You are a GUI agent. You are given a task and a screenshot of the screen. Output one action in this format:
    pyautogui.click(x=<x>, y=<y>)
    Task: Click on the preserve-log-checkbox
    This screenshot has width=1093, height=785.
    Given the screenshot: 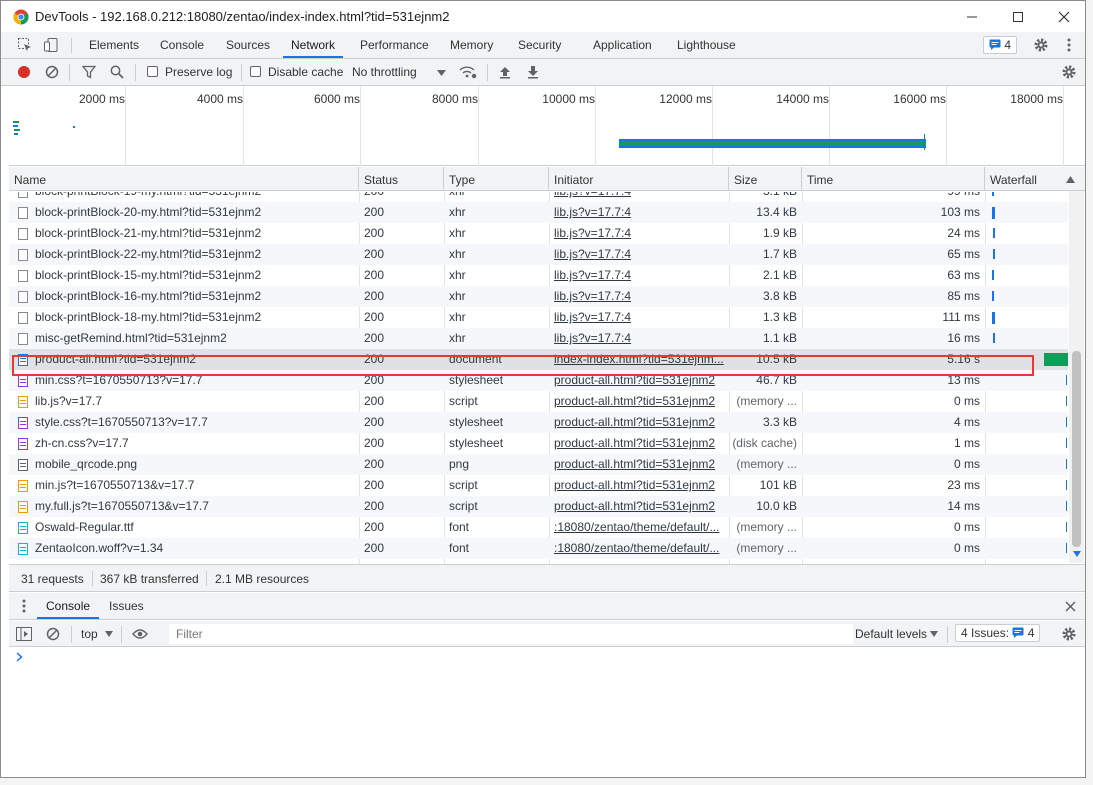 What is the action you would take?
    pyautogui.click(x=152, y=71)
    